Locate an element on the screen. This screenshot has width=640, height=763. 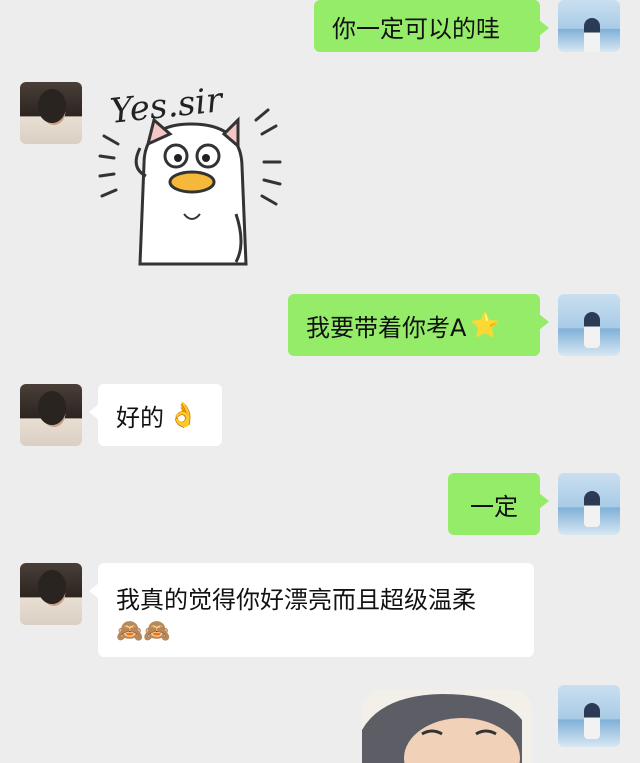
message-text: 你一定可以的哇 is located at coordinates (416, 28).